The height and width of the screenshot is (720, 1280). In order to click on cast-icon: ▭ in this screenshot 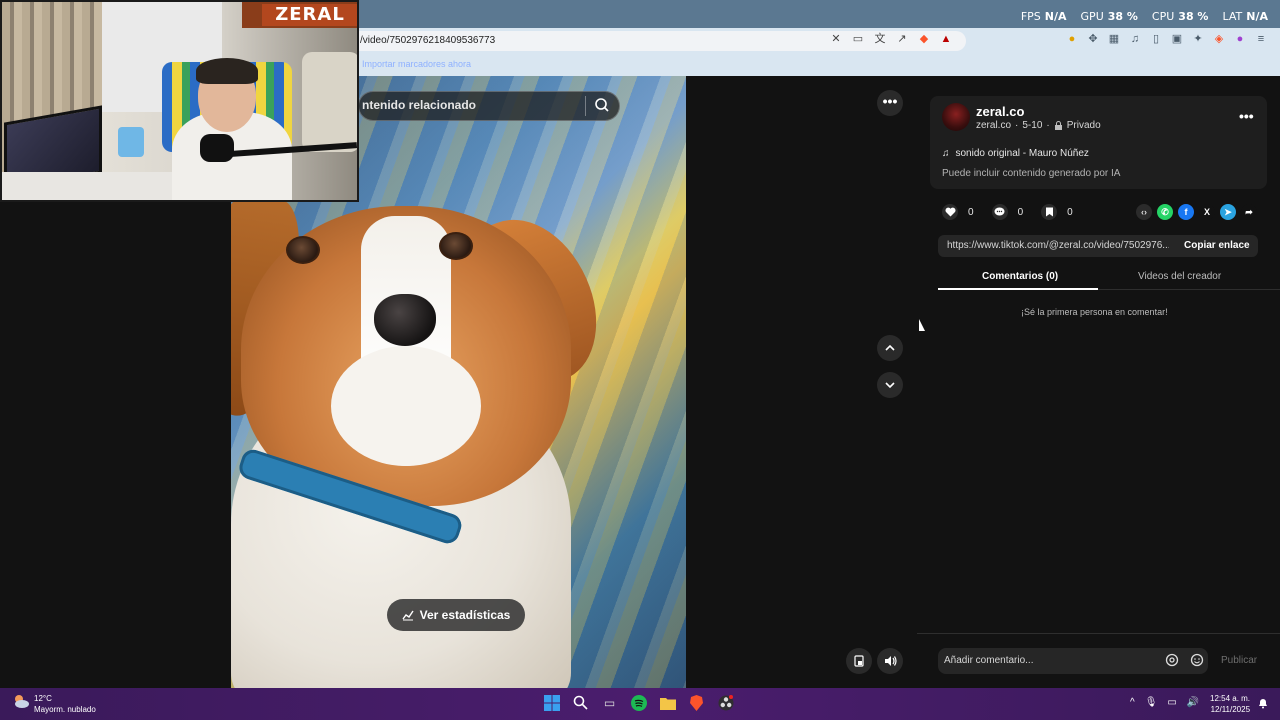, I will do `click(858, 39)`.